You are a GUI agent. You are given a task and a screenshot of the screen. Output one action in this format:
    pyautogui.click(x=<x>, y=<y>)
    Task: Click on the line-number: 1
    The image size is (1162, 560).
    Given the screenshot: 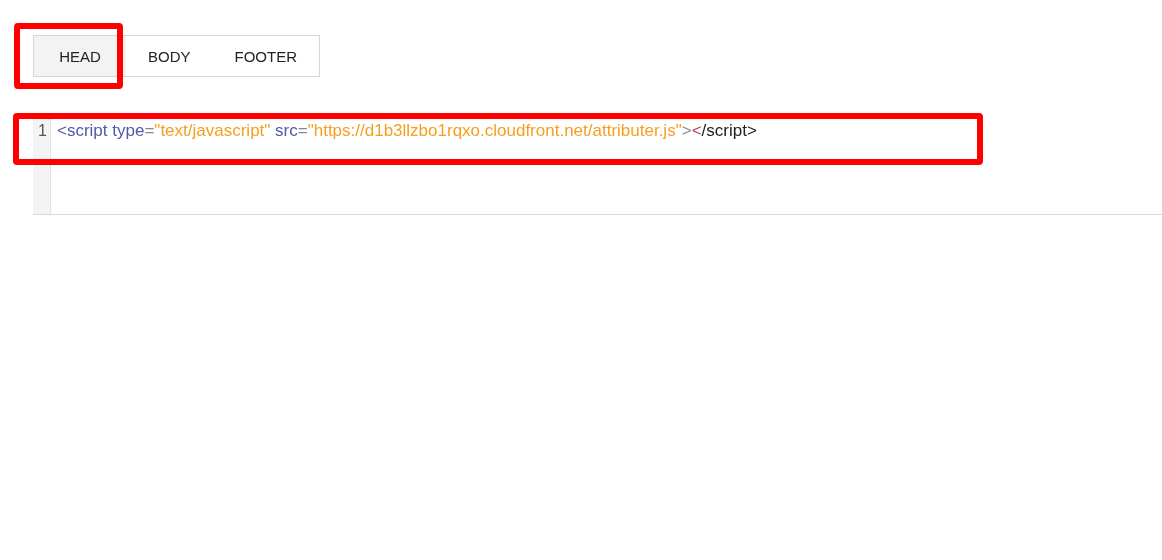 What is the action you would take?
    pyautogui.click(x=42, y=130)
    